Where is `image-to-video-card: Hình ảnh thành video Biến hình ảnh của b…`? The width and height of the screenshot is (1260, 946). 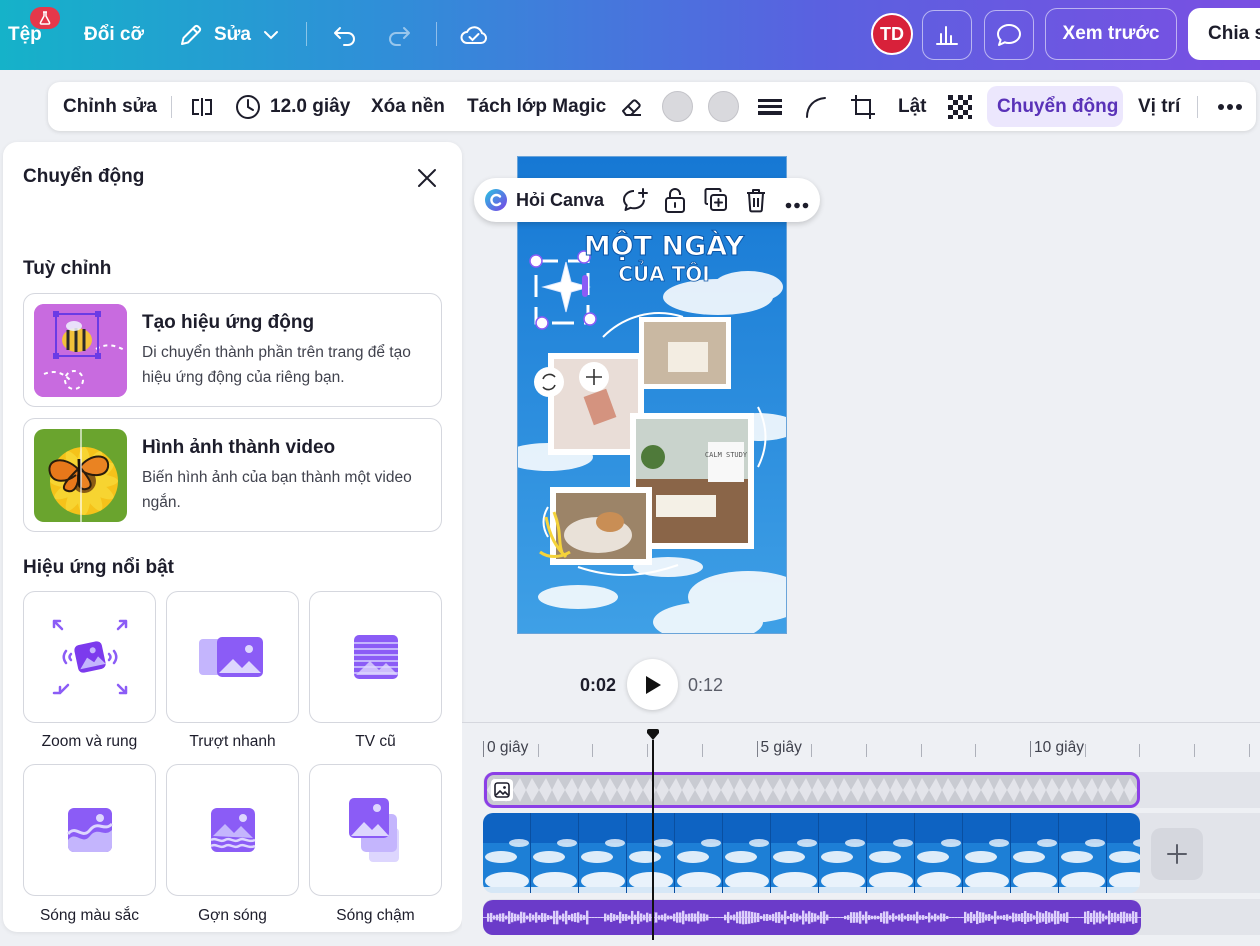 image-to-video-card: Hình ảnh thành video Biến hình ảnh của b… is located at coordinates (232, 475).